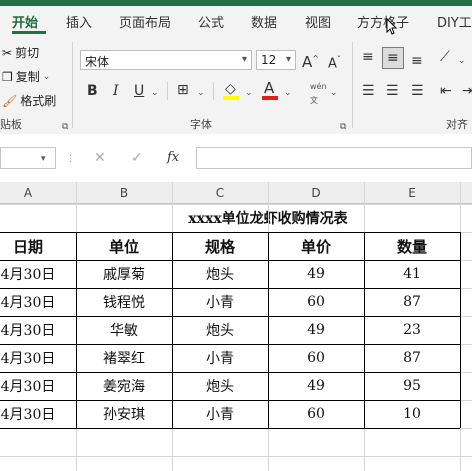  Describe the element at coordinates (7, 76) in the screenshot. I see `copy-icon: ❐` at that location.